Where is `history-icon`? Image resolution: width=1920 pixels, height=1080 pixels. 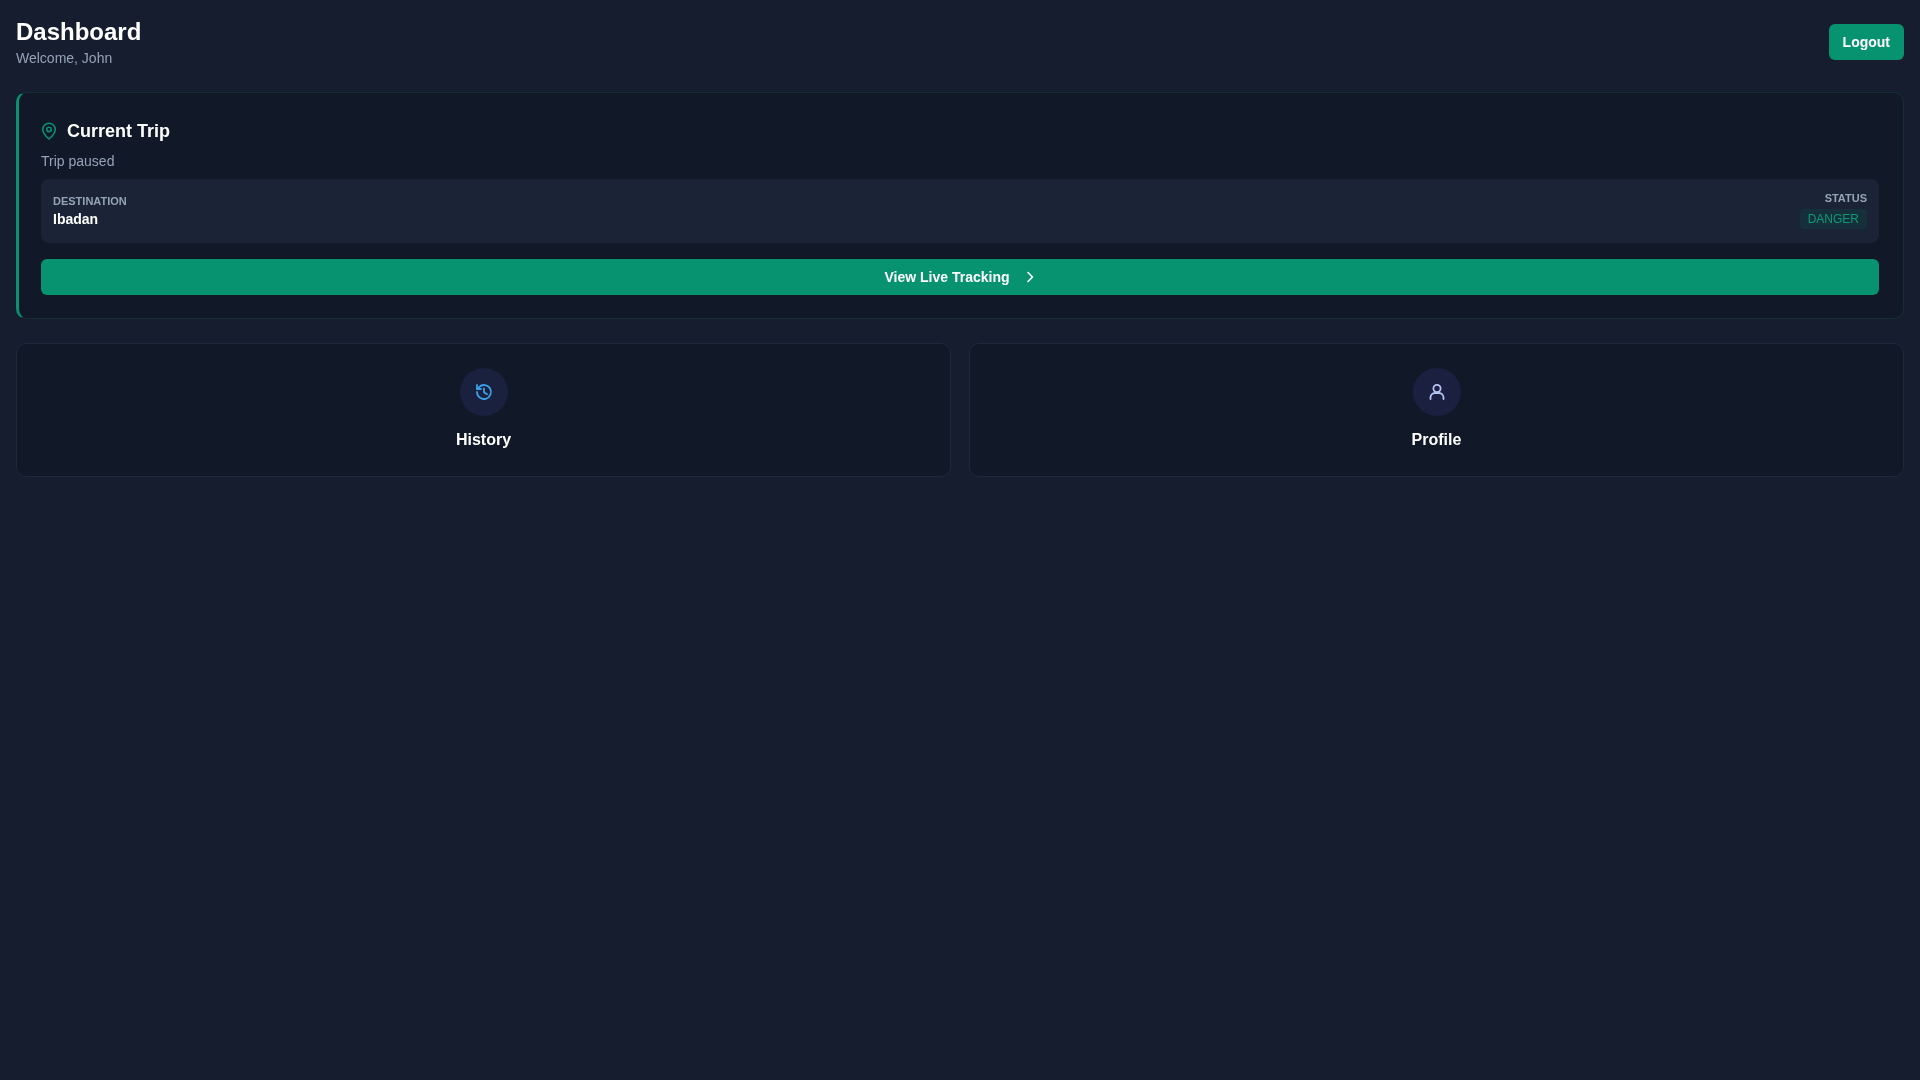 history-icon is located at coordinates (483, 392).